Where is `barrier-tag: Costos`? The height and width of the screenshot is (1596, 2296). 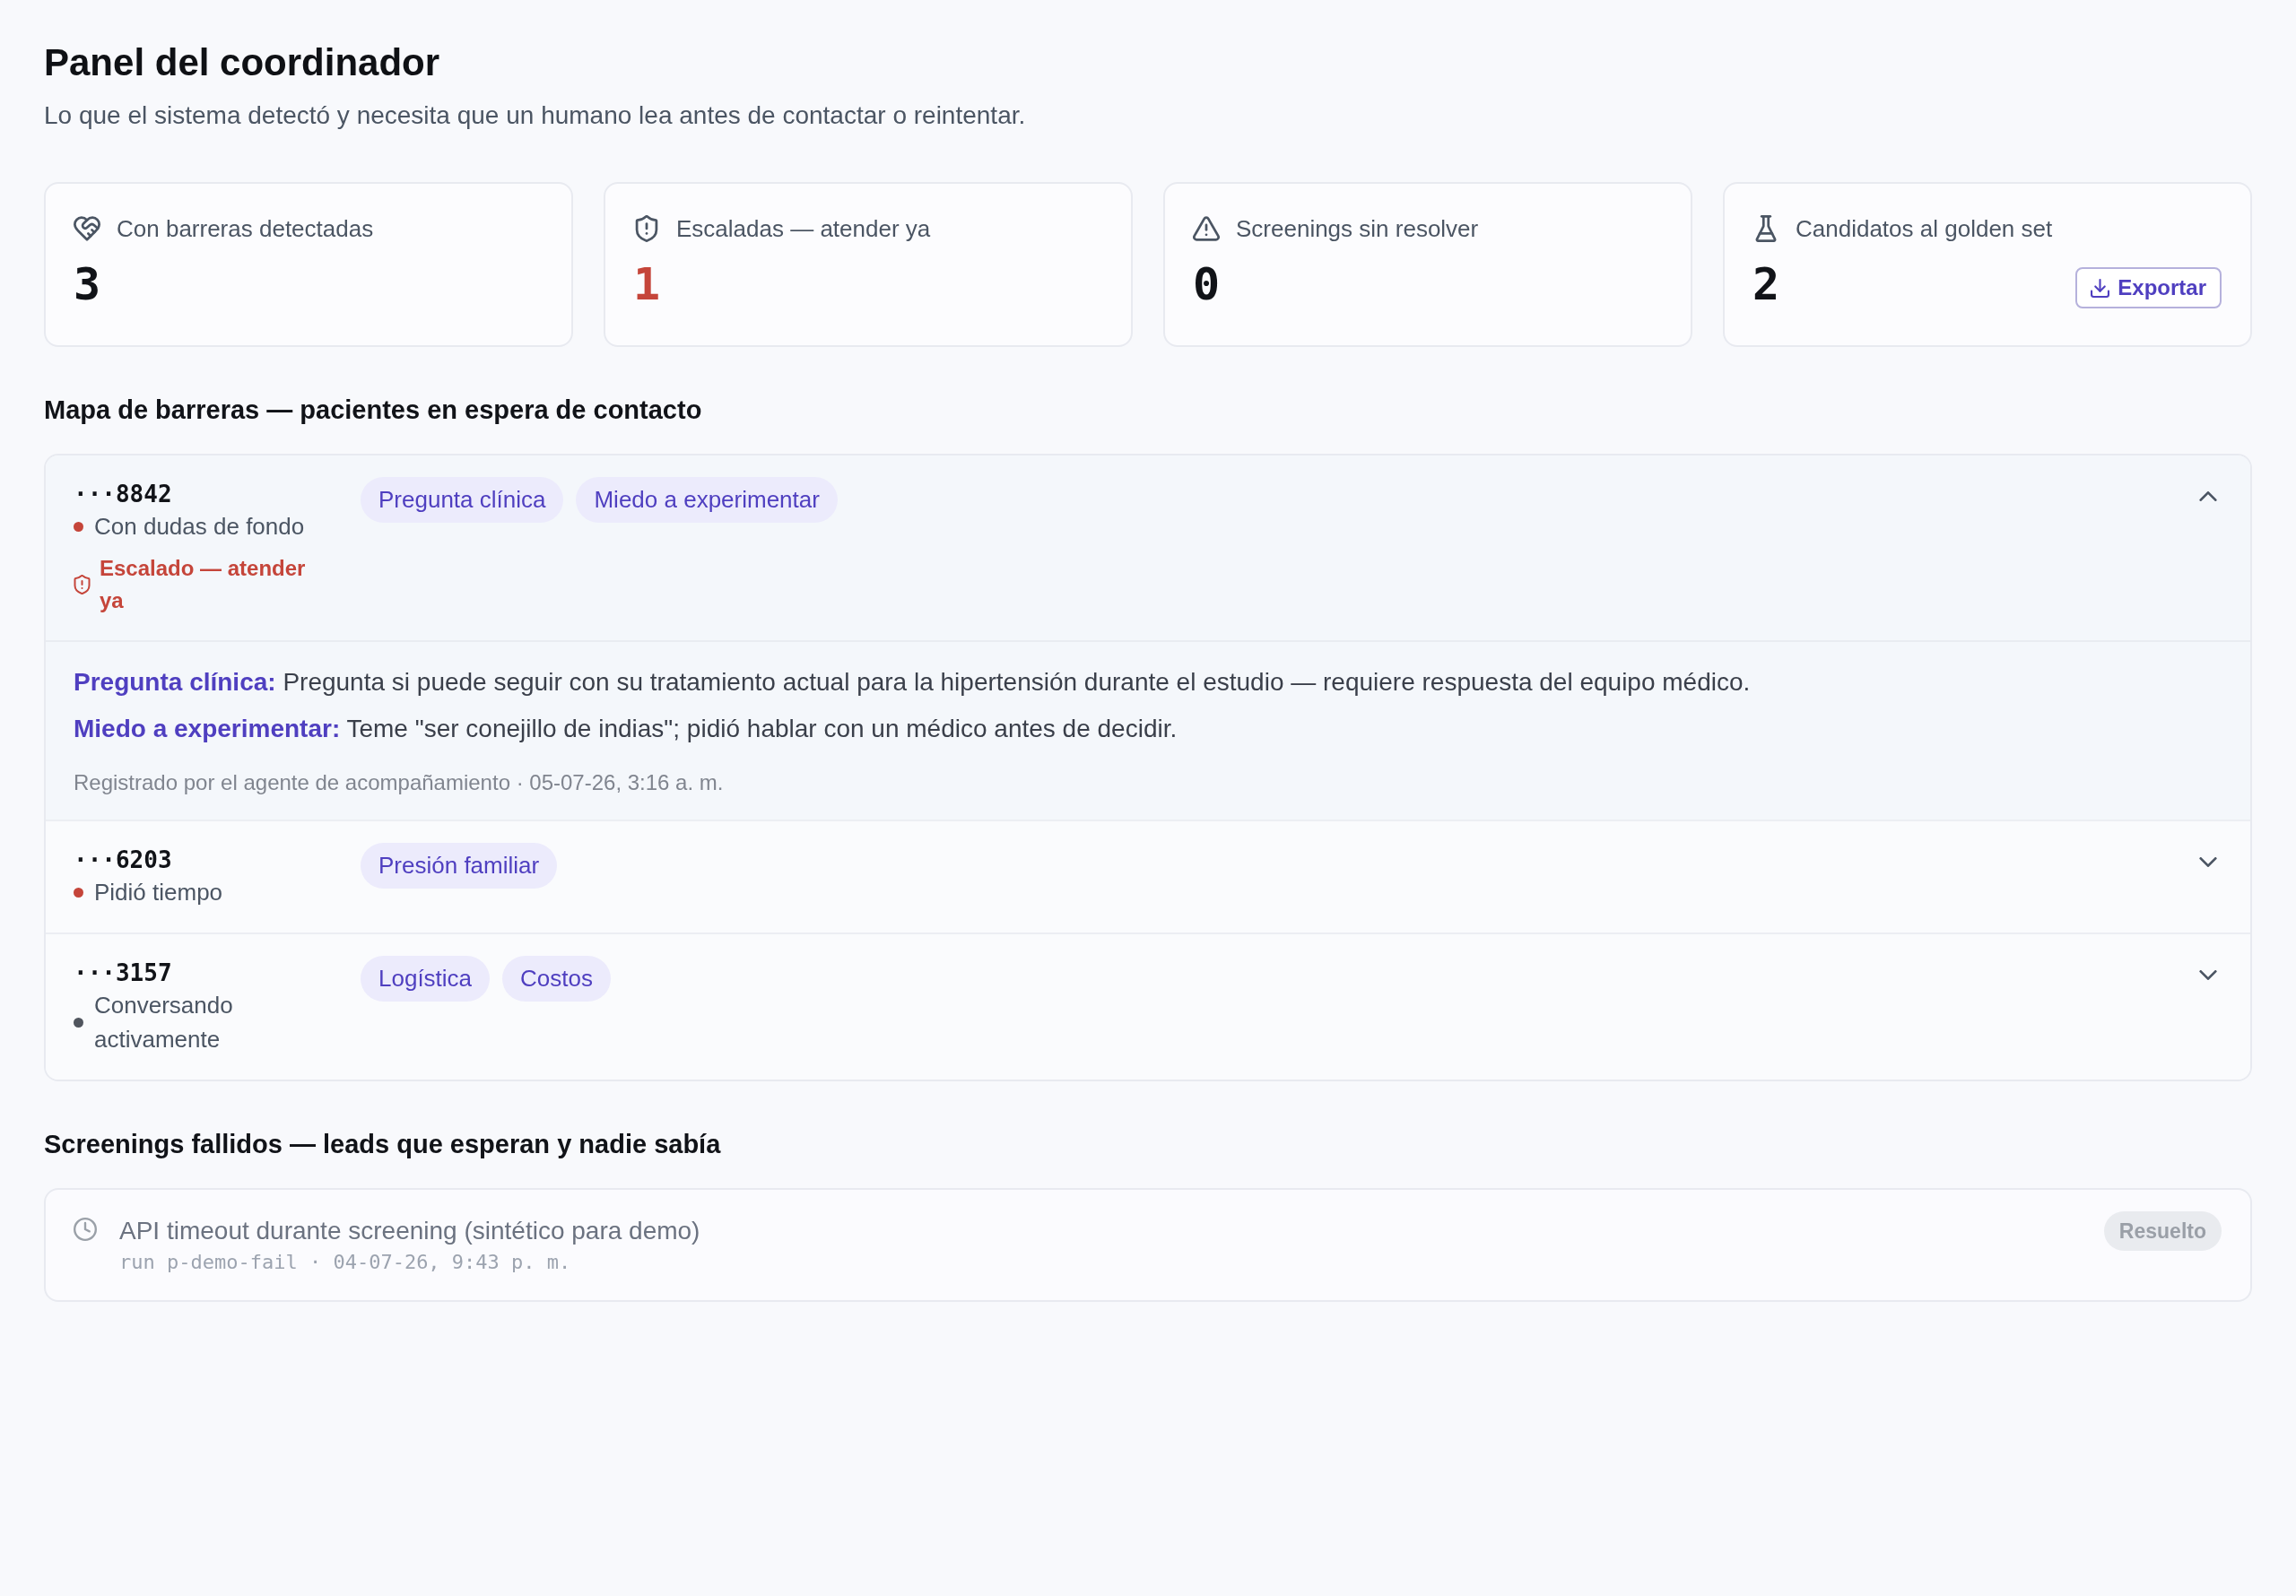 barrier-tag: Costos is located at coordinates (556, 979).